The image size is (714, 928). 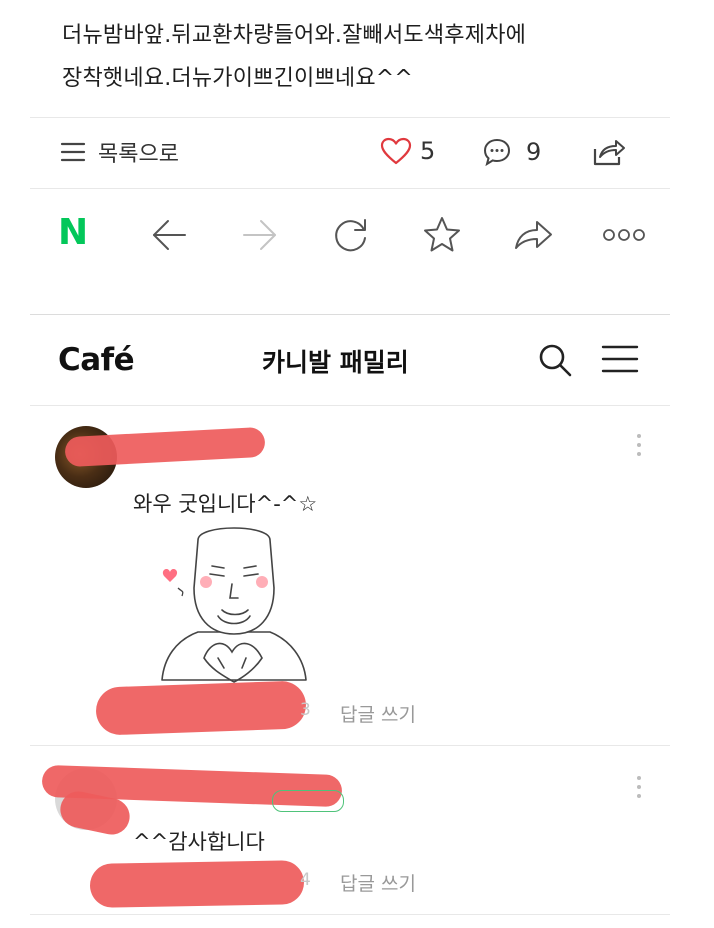 What do you see at coordinates (497, 152) in the screenshot?
I see `comment-bubble-icon` at bounding box center [497, 152].